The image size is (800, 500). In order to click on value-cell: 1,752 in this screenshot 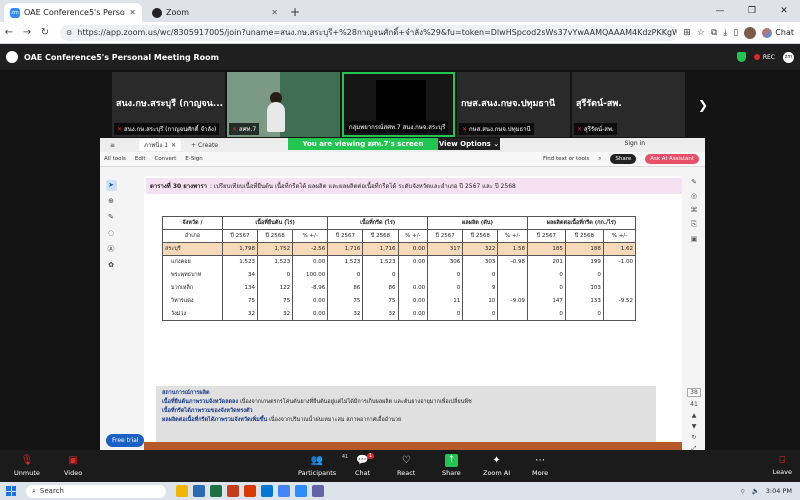, I will do `click(275, 249)`.